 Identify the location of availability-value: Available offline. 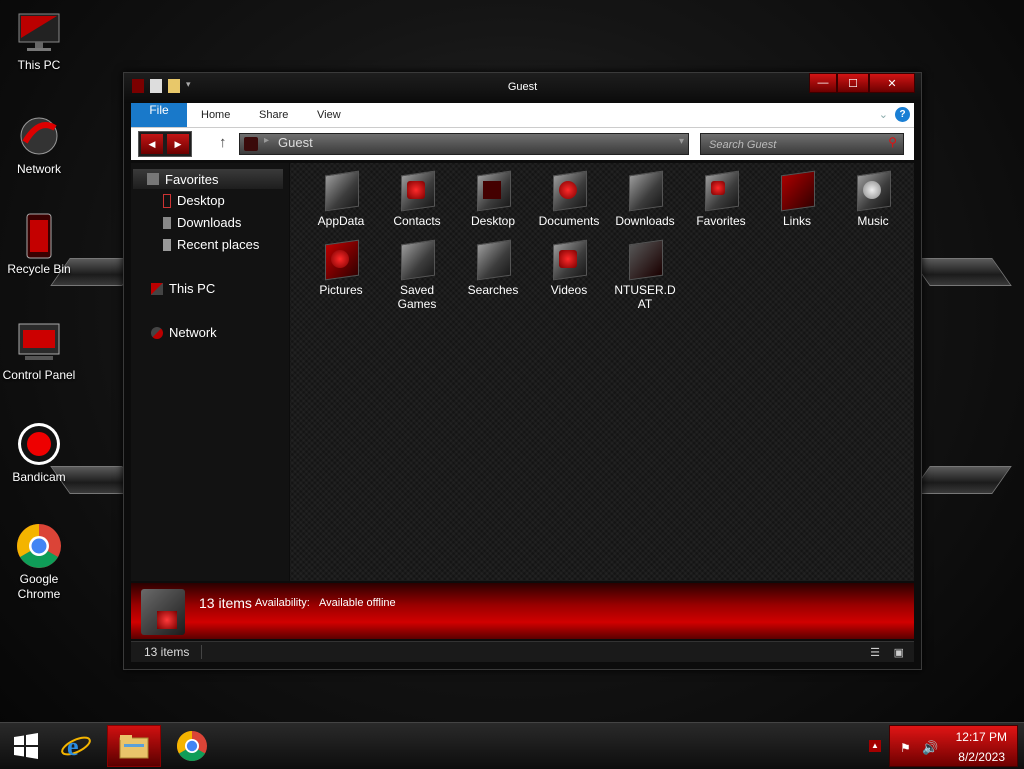
(357, 603).